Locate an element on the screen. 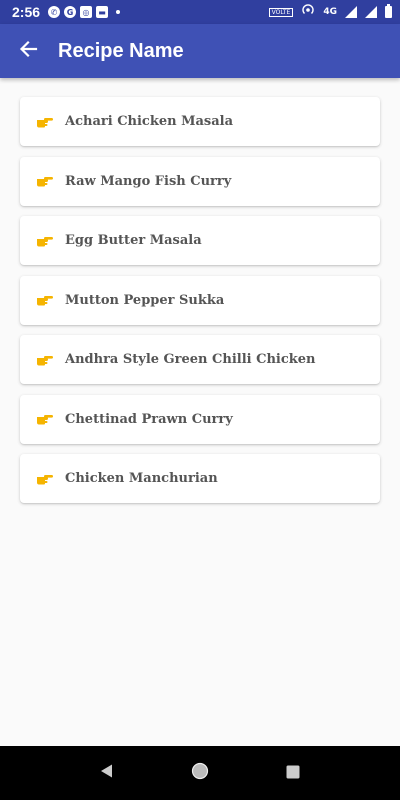 This screenshot has width=400, height=800. back-button is located at coordinates (28, 51).